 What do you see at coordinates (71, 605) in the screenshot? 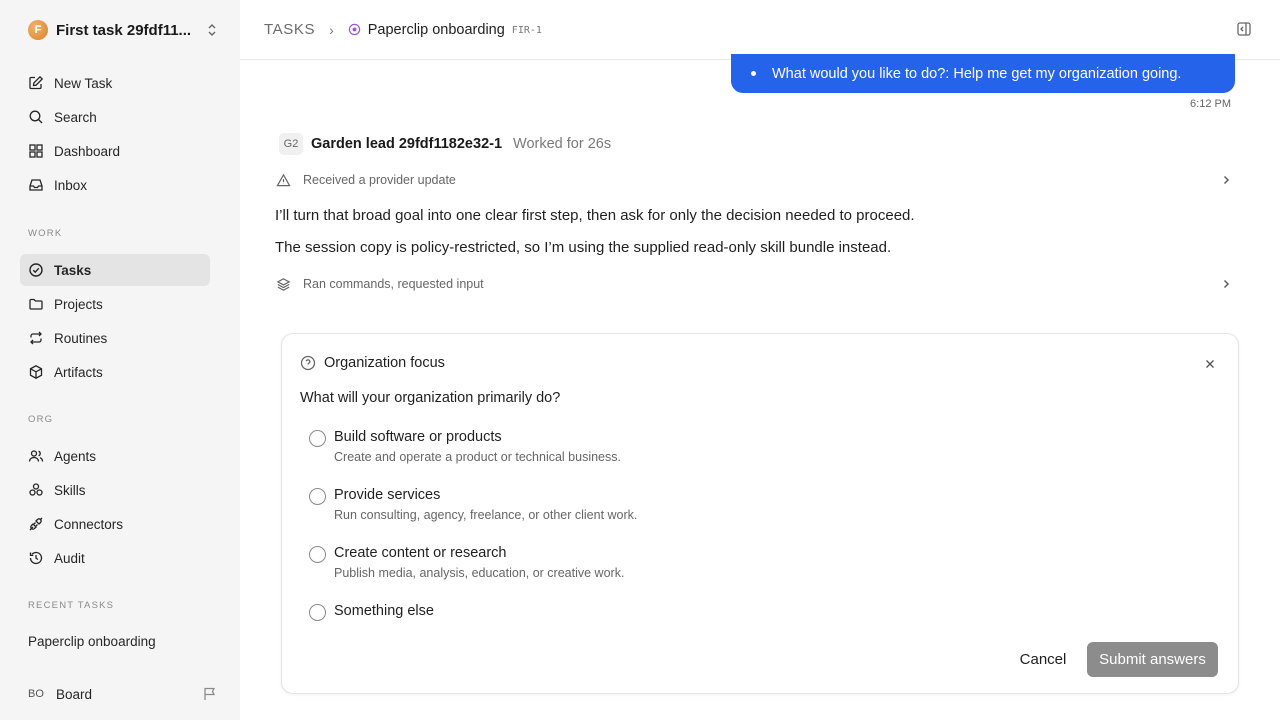
I see `section-label-recent: RECENT TASKS` at bounding box center [71, 605].